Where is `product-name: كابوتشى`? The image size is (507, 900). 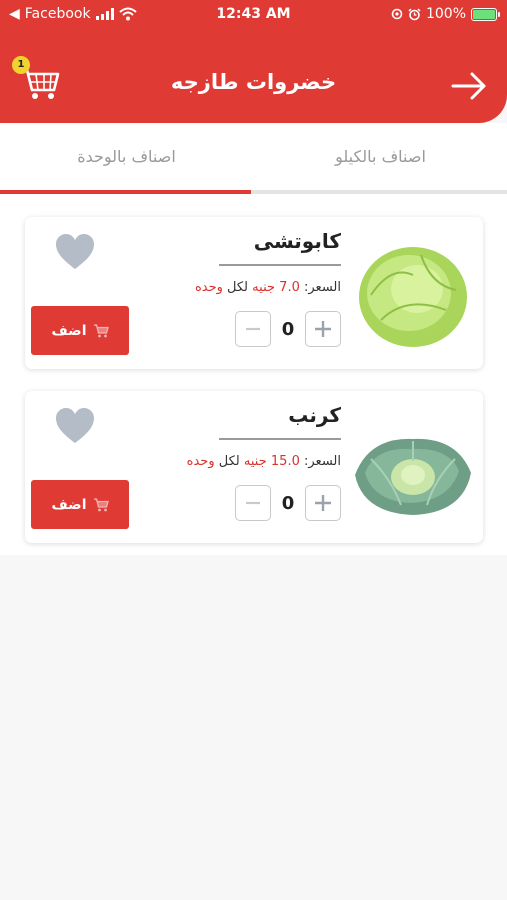 product-name: كابوتشى is located at coordinates (297, 241).